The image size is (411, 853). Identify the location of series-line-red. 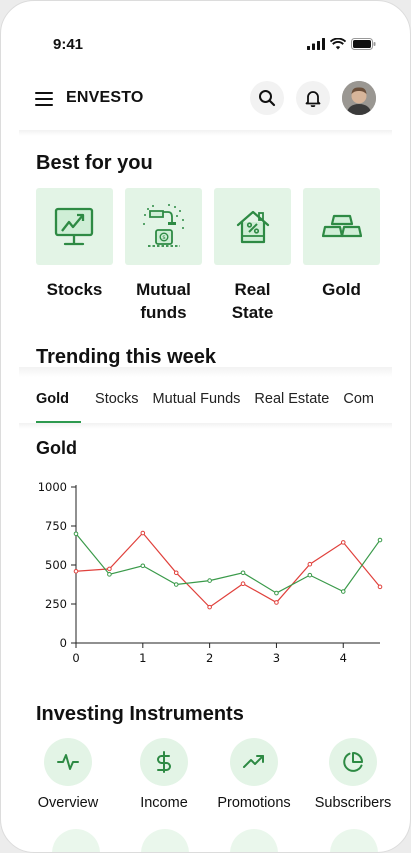
(228, 570).